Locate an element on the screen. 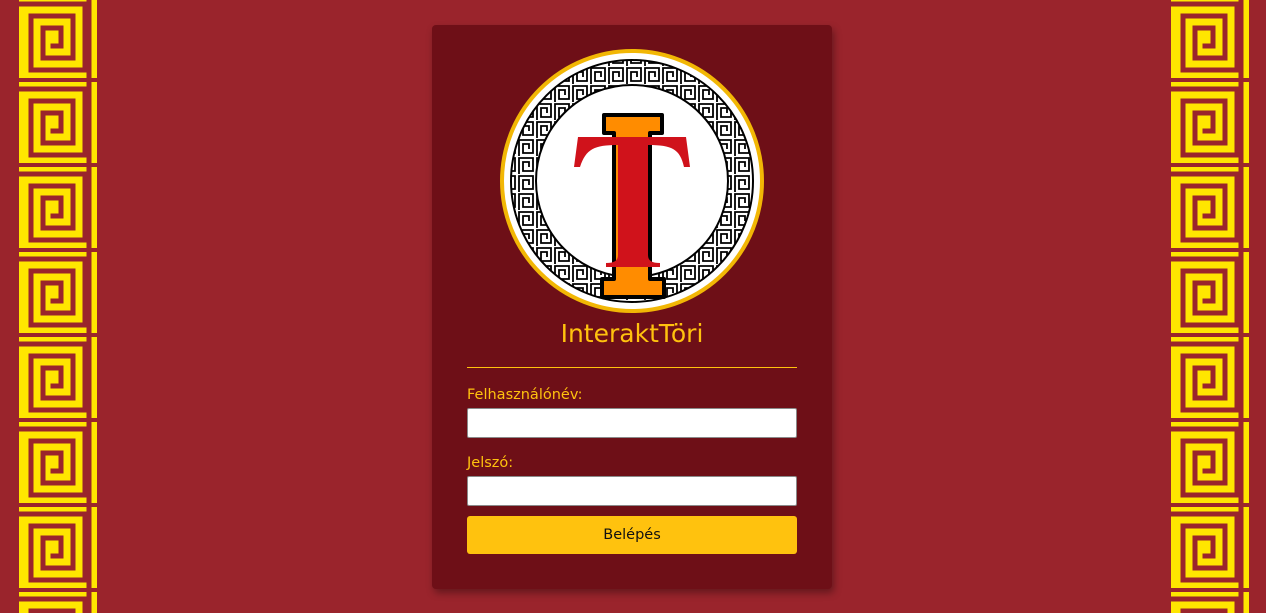 The width and height of the screenshot is (1266, 613). username-field is located at coordinates (632, 423).